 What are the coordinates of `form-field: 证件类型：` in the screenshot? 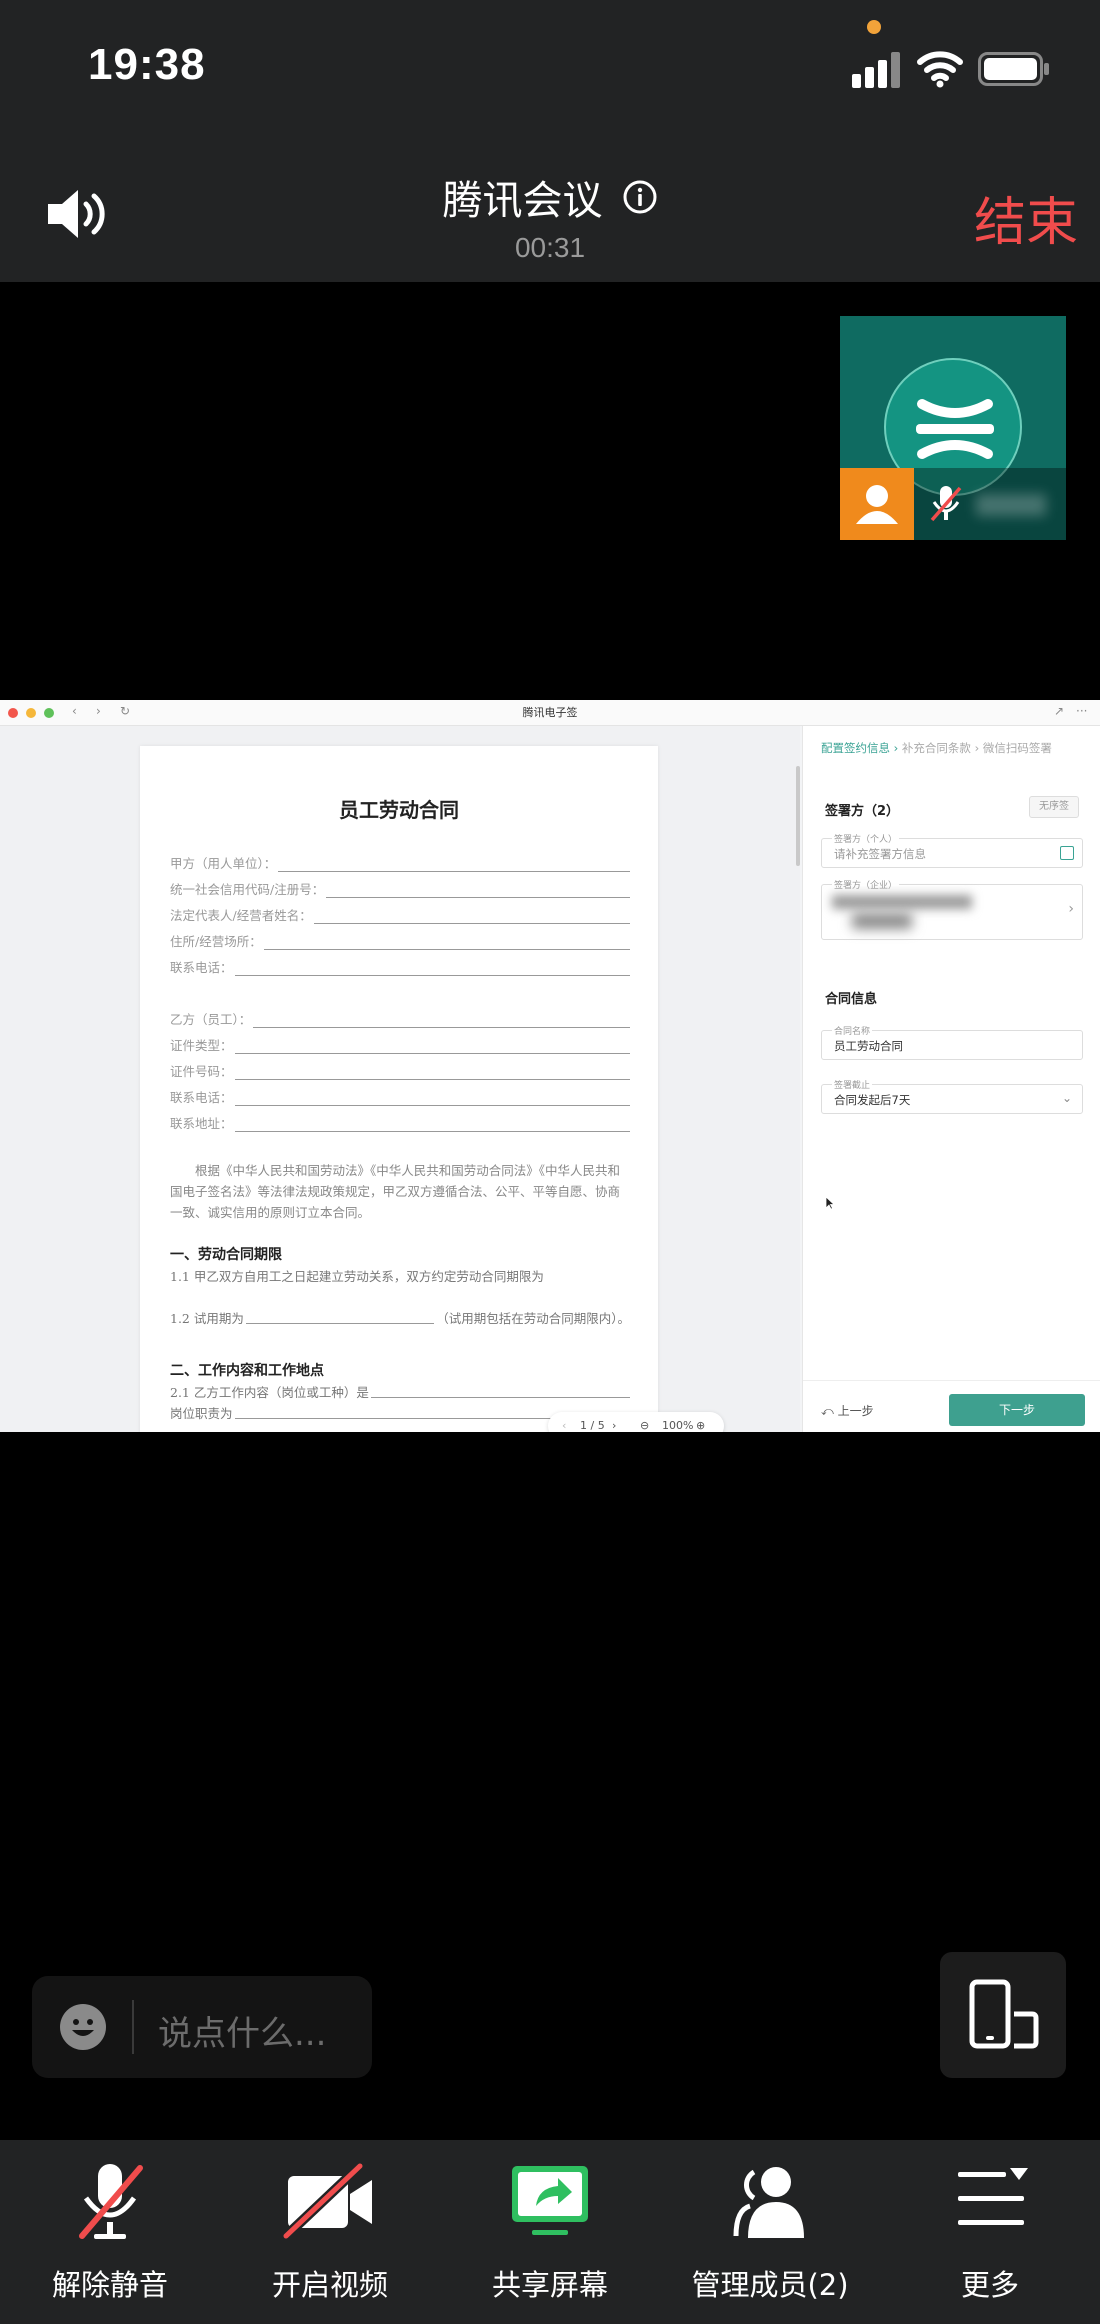 It's located at (400, 1045).